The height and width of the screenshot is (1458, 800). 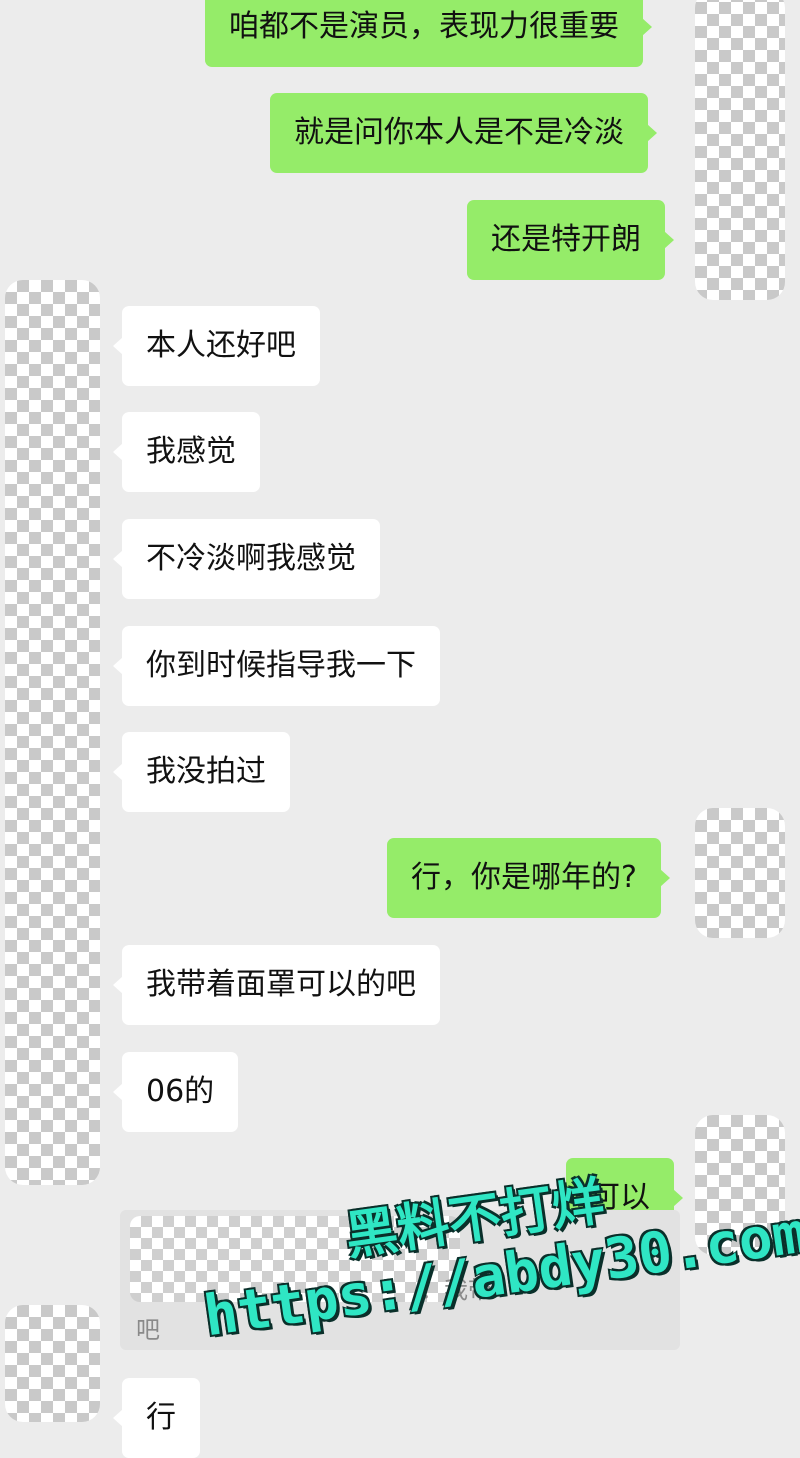 What do you see at coordinates (463, 133) in the screenshot?
I see `message-bubble-outgoing: 就是问你本人是不是冷淡` at bounding box center [463, 133].